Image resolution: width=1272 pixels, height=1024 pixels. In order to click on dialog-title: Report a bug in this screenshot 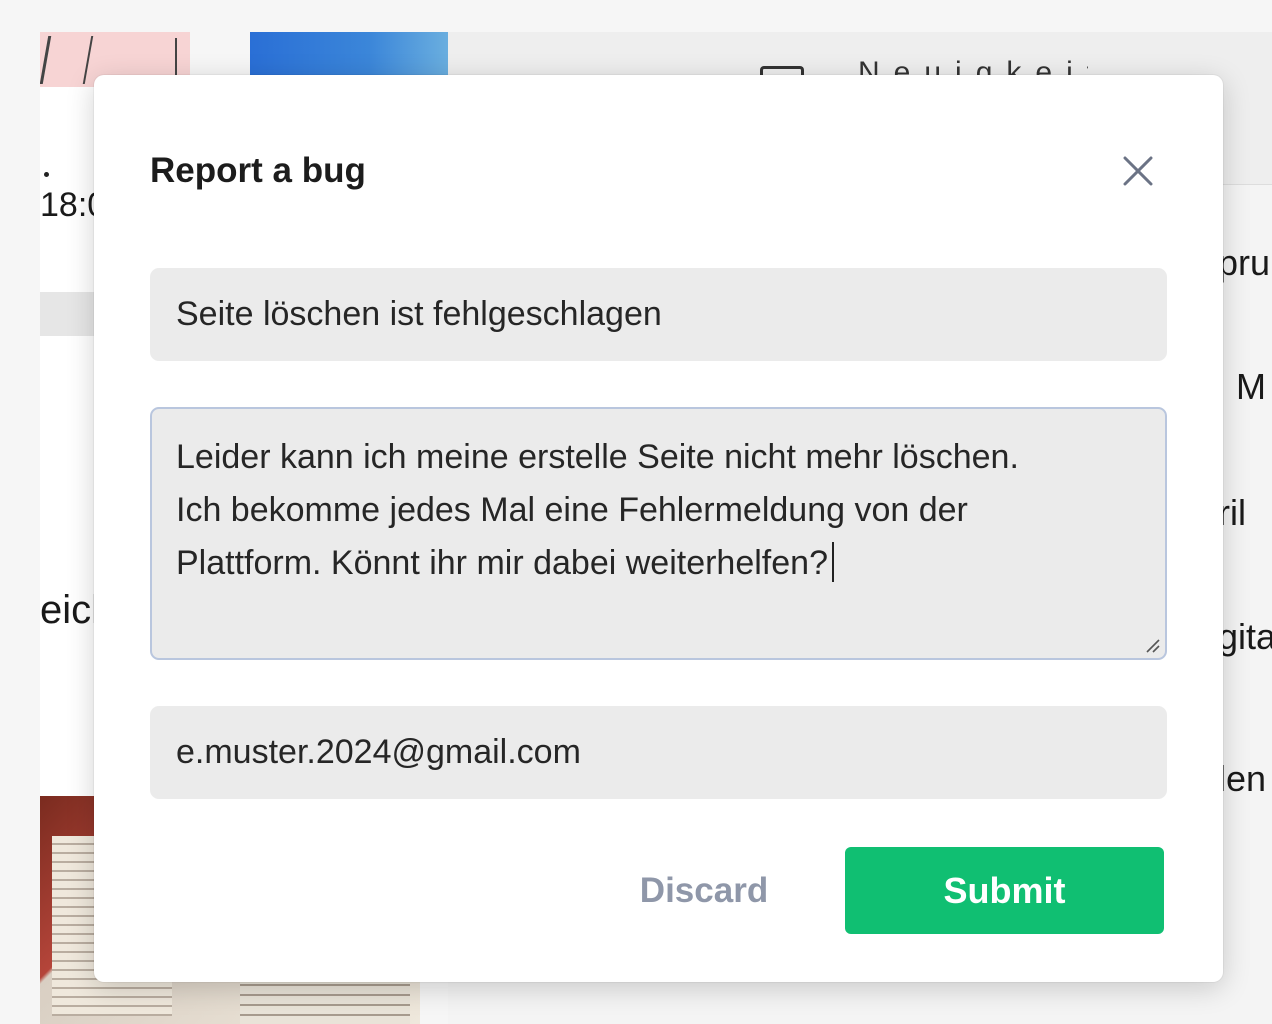, I will do `click(258, 170)`.